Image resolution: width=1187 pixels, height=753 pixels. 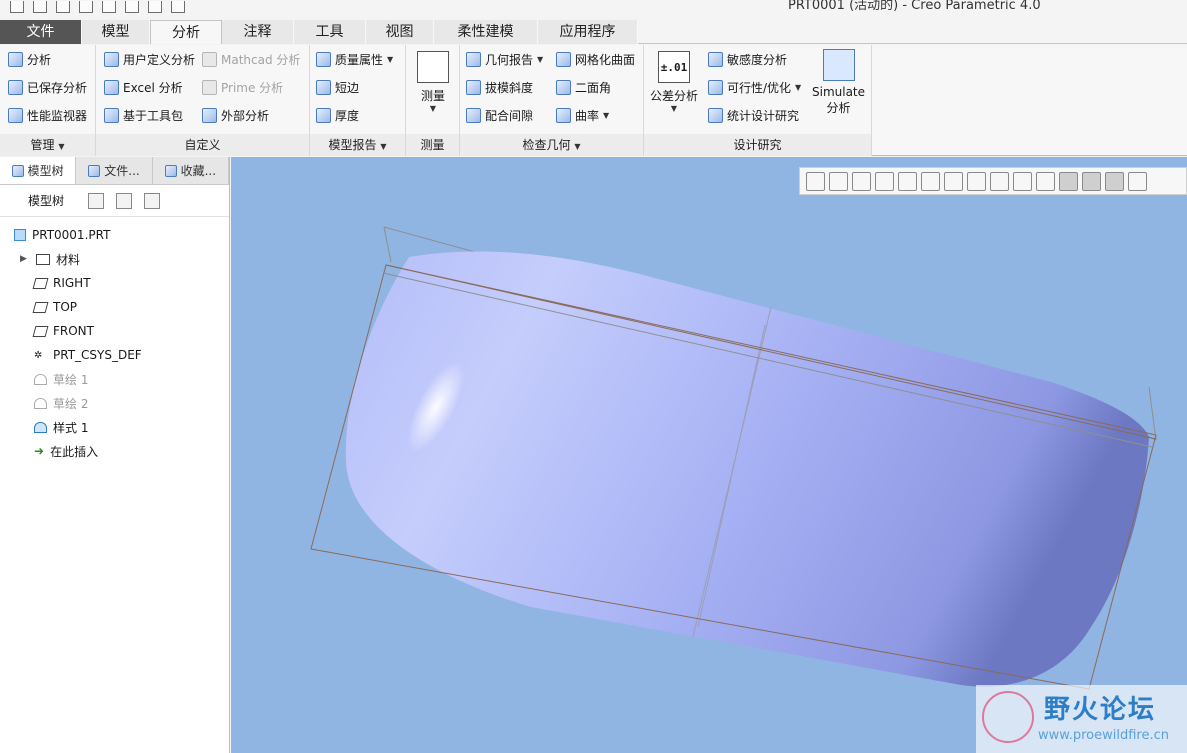 What do you see at coordinates (116, 32) in the screenshot?
I see `tab-model: 模型` at bounding box center [116, 32].